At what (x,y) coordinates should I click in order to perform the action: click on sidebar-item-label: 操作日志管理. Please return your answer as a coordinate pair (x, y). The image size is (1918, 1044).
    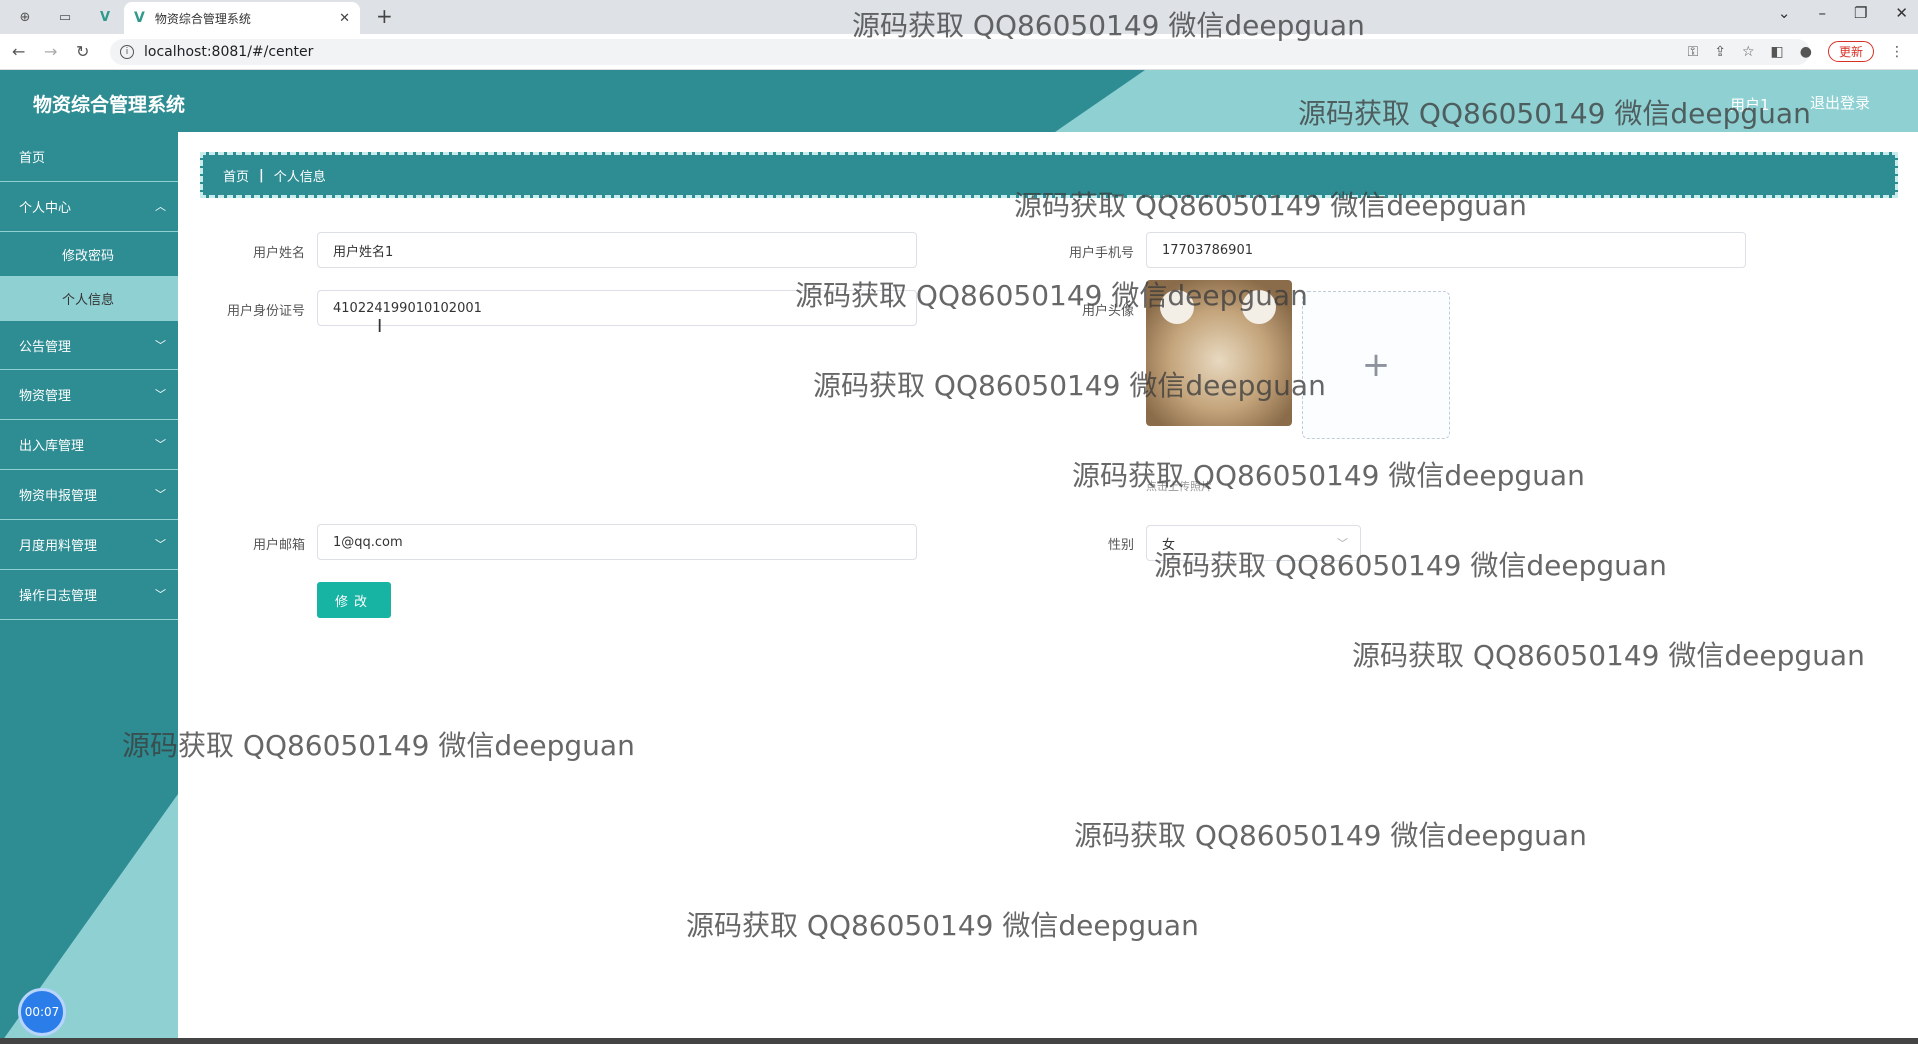
    Looking at the image, I should click on (58, 596).